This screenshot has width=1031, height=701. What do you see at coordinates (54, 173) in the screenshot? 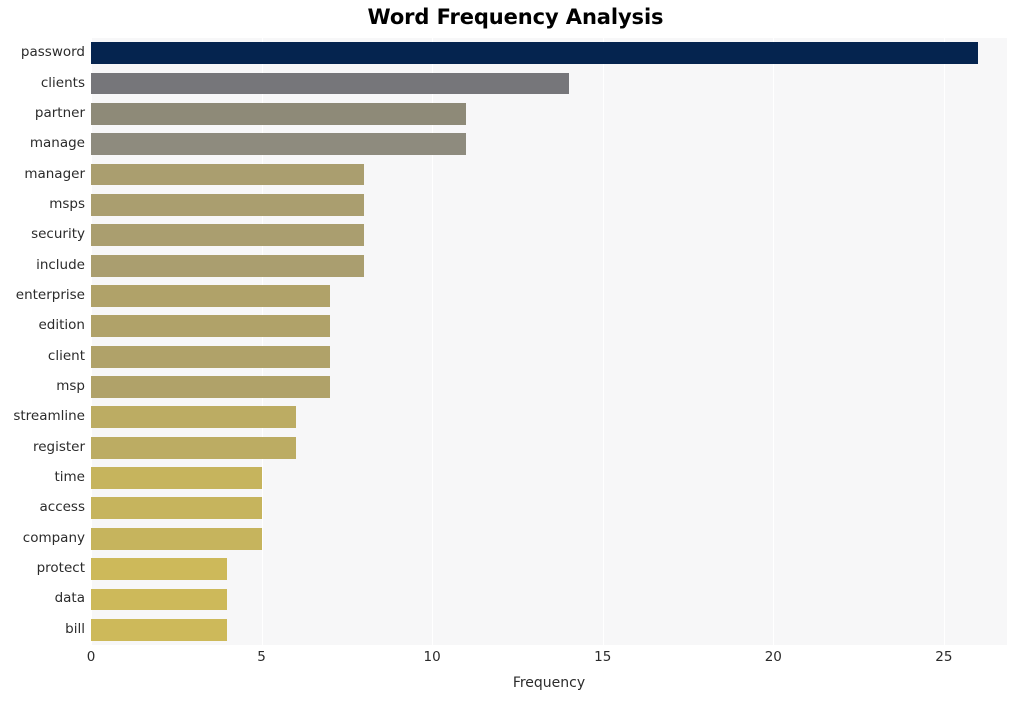
I see `y-tick-label-manager: manager` at bounding box center [54, 173].